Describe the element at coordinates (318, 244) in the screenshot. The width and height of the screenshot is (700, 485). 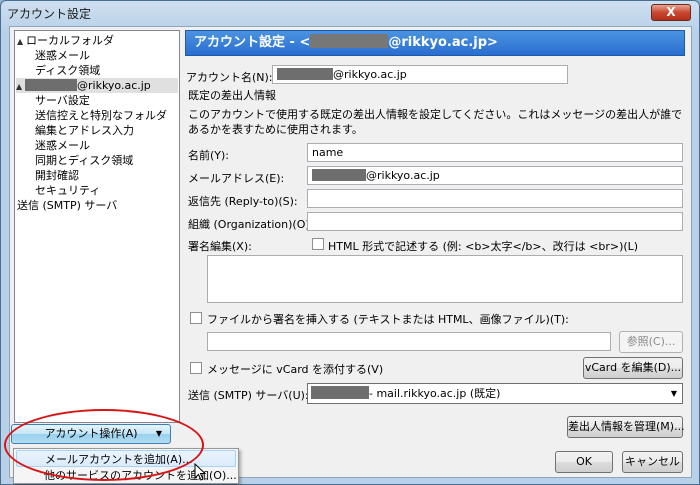
I see `html-signature-checkbox` at that location.